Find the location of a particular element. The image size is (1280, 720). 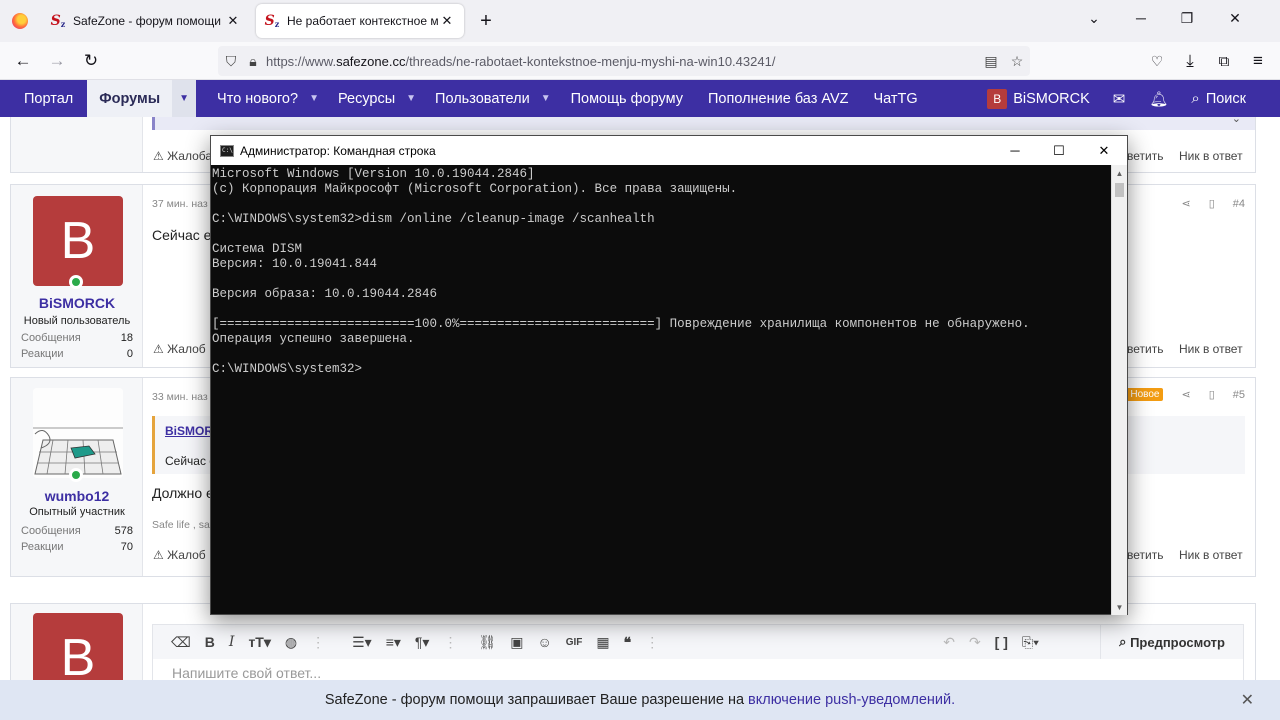

scroll-up-arrow-icon: ▲ is located at coordinates (1119, 173).